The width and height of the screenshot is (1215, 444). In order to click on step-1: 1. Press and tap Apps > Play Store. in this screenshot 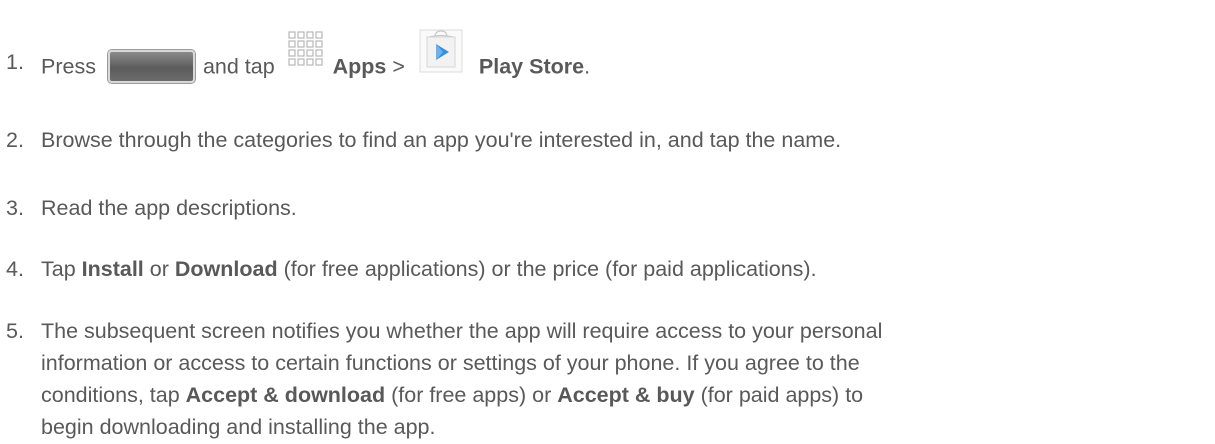, I will do `click(605, 56)`.